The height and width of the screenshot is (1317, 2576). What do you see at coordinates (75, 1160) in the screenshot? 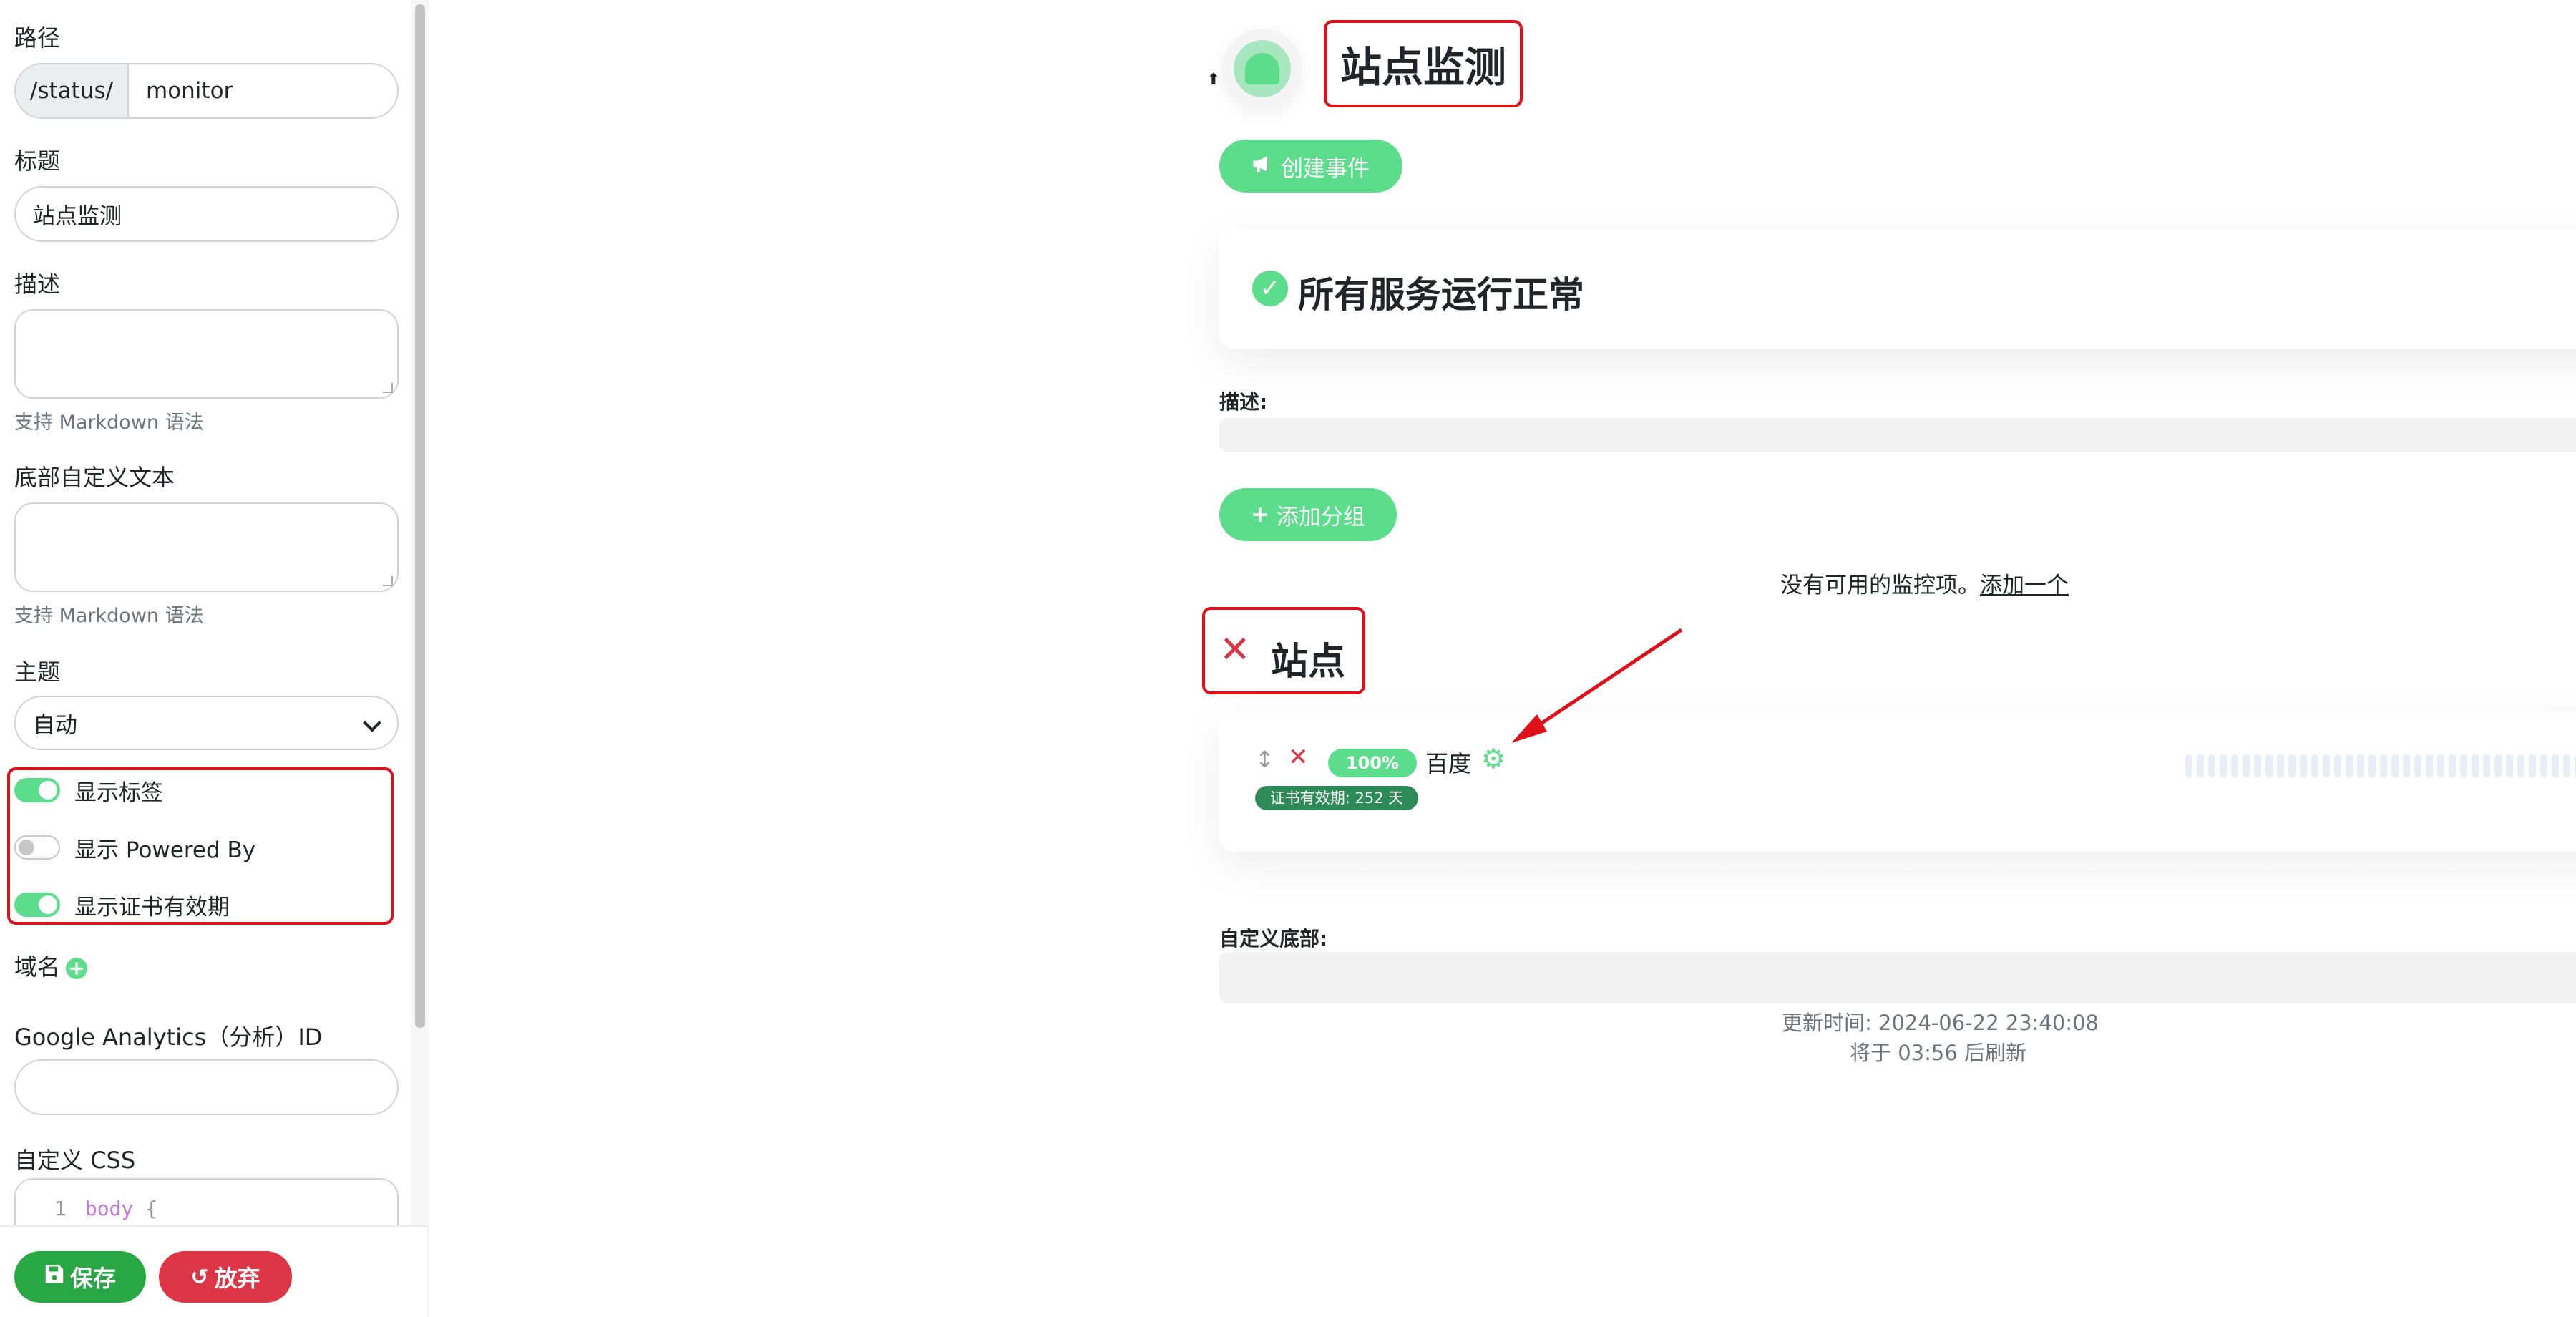
I see `custom-css-label: 自定义 CSS` at bounding box center [75, 1160].